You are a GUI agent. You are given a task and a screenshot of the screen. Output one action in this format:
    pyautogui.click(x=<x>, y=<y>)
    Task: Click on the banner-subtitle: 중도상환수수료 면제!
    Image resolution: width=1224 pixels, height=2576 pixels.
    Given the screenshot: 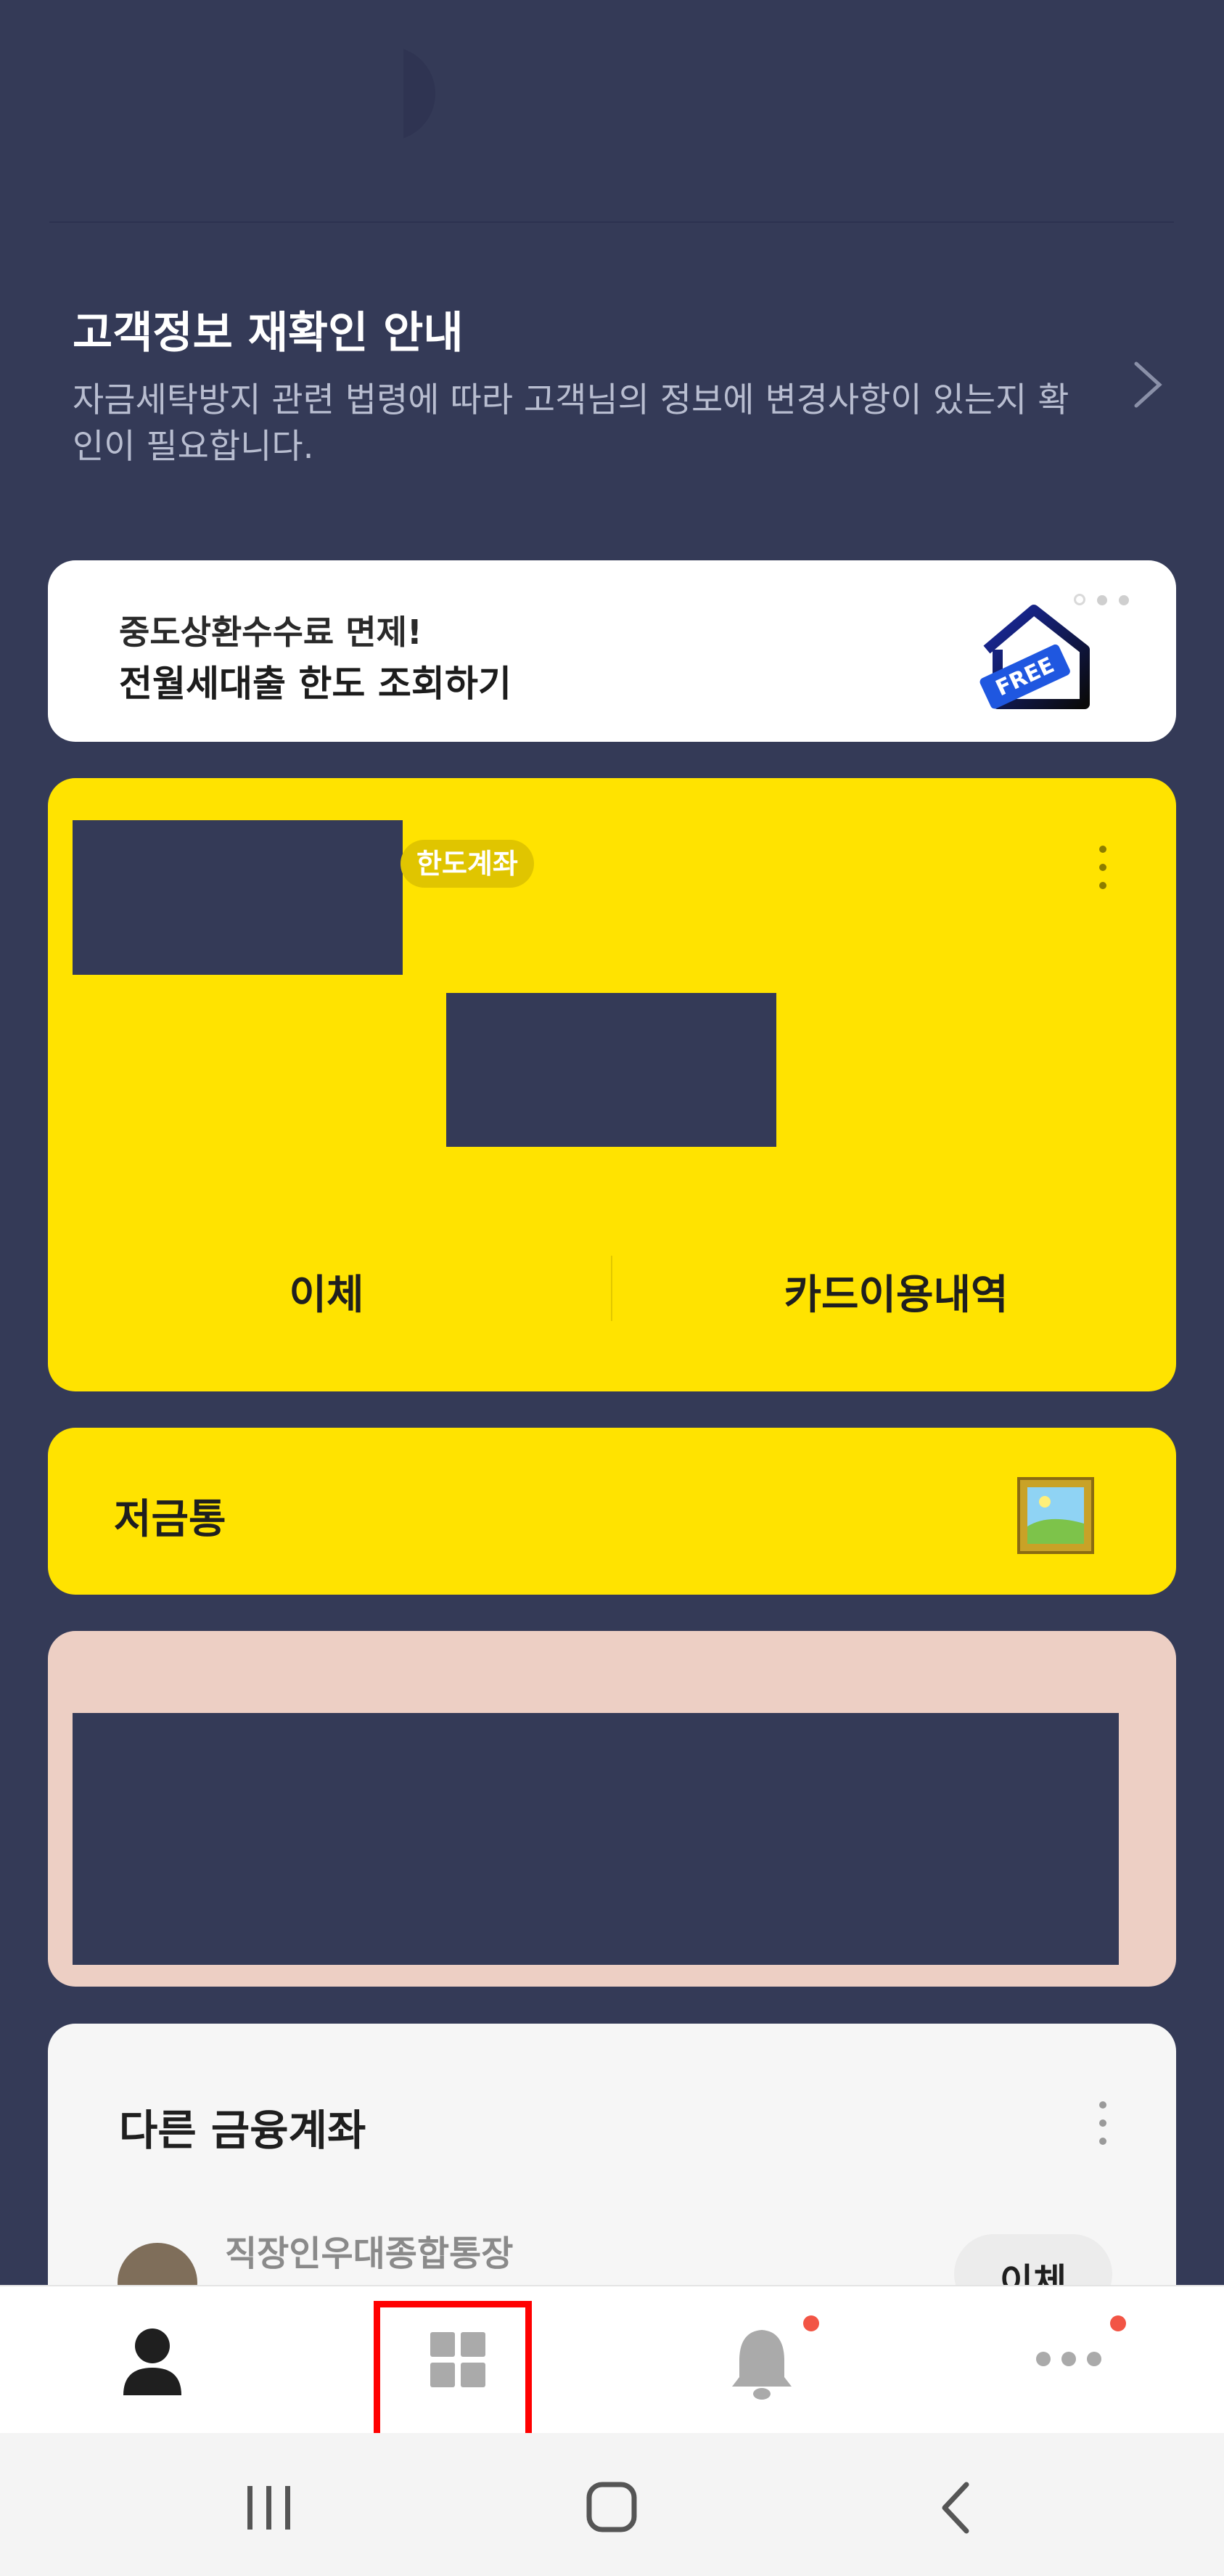 What is the action you would take?
    pyautogui.click(x=270, y=632)
    